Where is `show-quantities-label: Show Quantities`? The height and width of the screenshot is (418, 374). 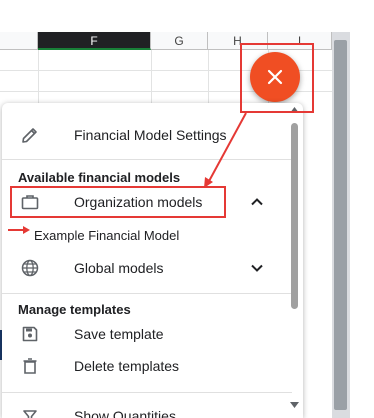 show-quantities-label: Show Quantities is located at coordinates (125, 413).